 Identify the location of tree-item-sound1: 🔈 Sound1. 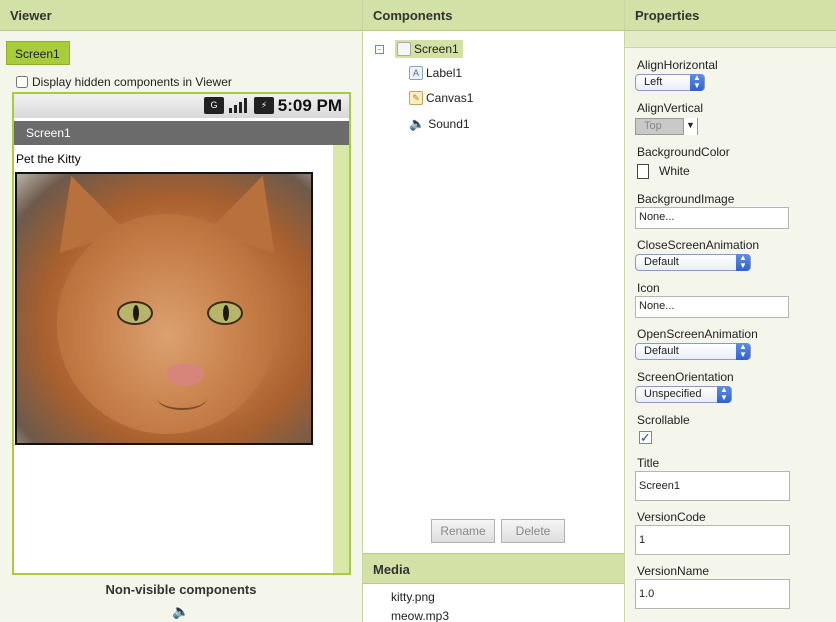
(439, 124).